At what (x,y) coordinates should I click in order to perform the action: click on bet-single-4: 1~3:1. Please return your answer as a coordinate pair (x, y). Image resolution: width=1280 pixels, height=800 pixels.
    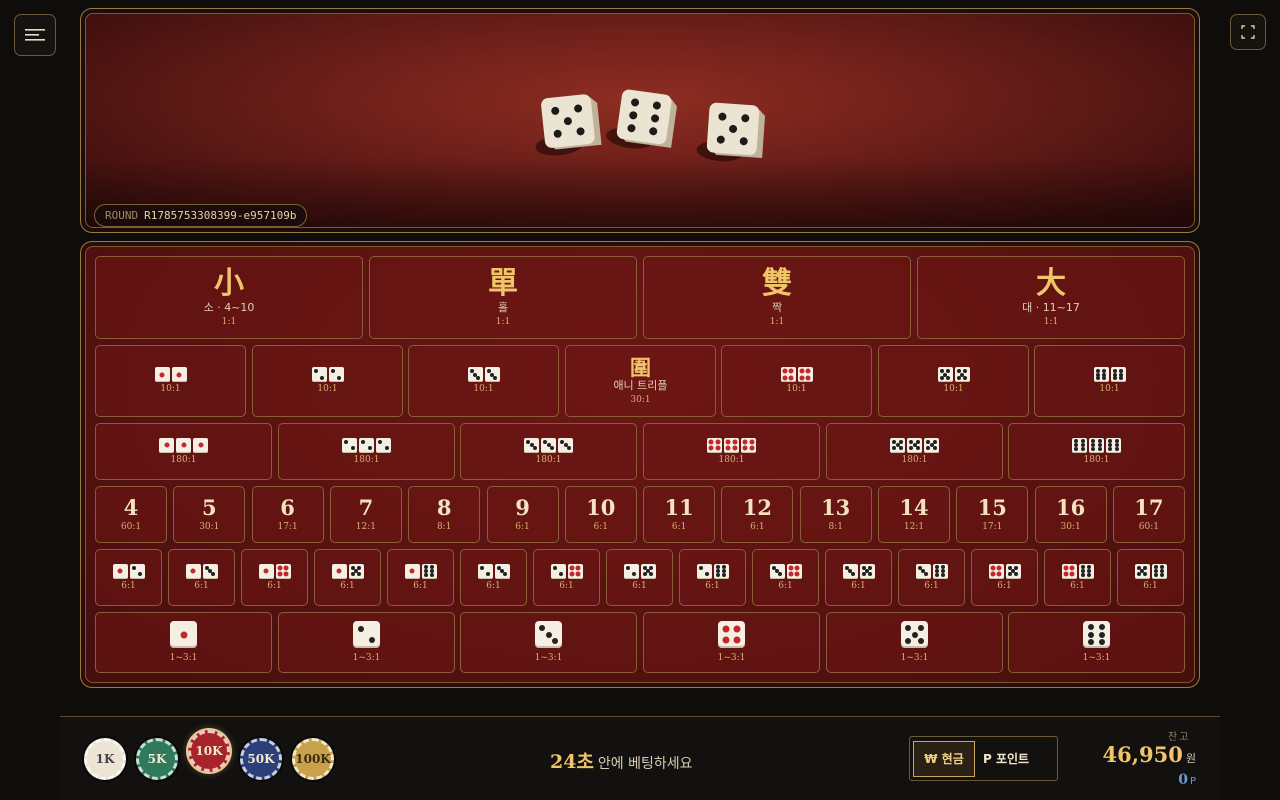
    Looking at the image, I should click on (731, 642).